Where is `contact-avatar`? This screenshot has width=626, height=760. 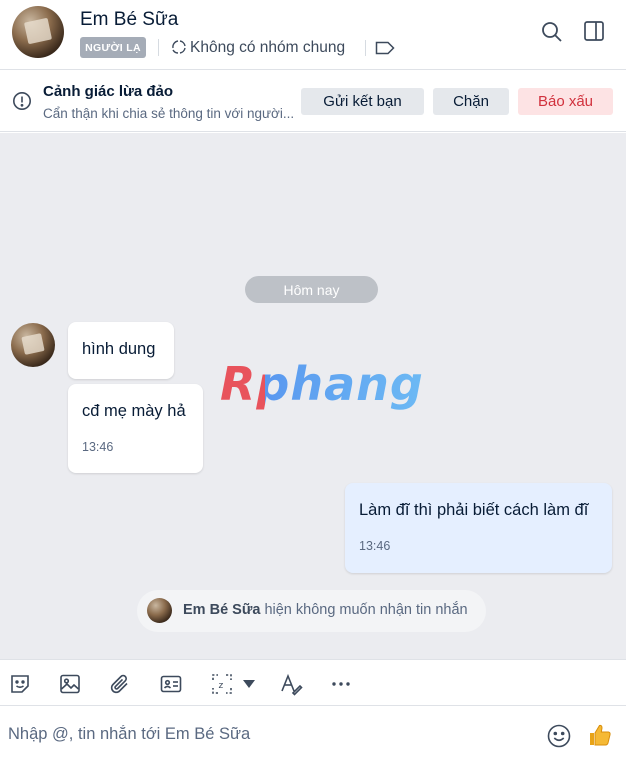
contact-avatar is located at coordinates (38, 32).